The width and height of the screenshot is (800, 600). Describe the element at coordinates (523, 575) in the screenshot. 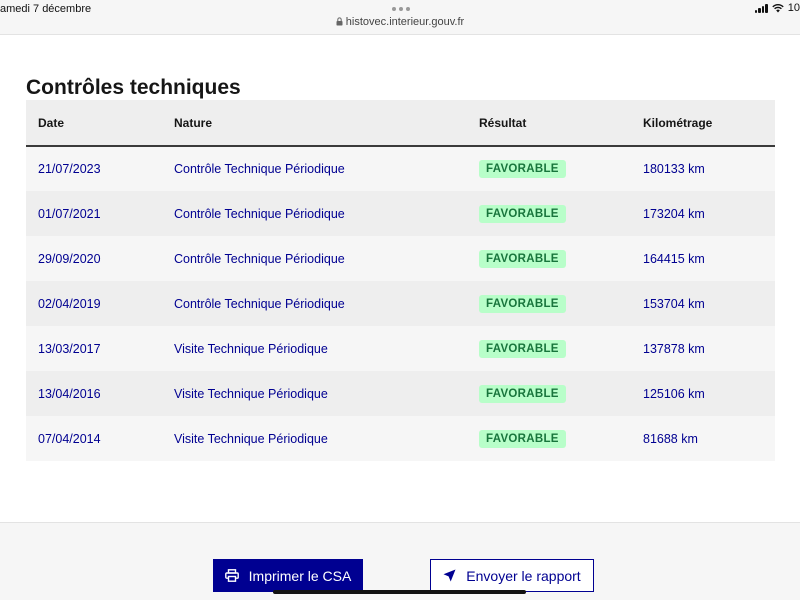

I see `send-report-label: Envoyer le rapport` at that location.